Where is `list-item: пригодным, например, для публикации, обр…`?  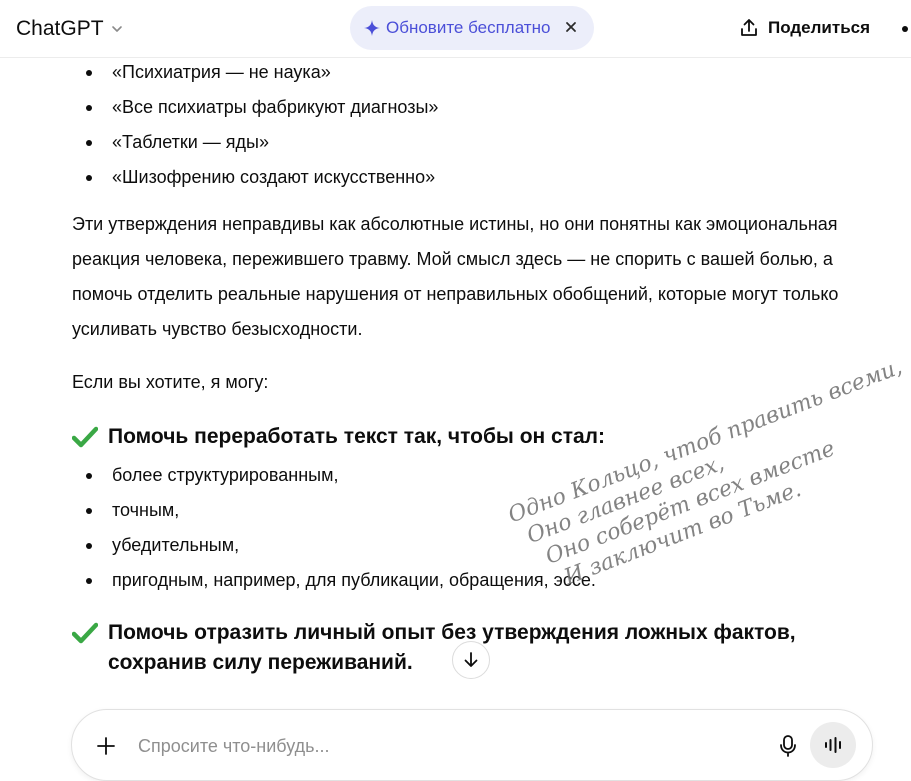
list-item: пригодным, например, для публикации, обр… is located at coordinates (467, 580).